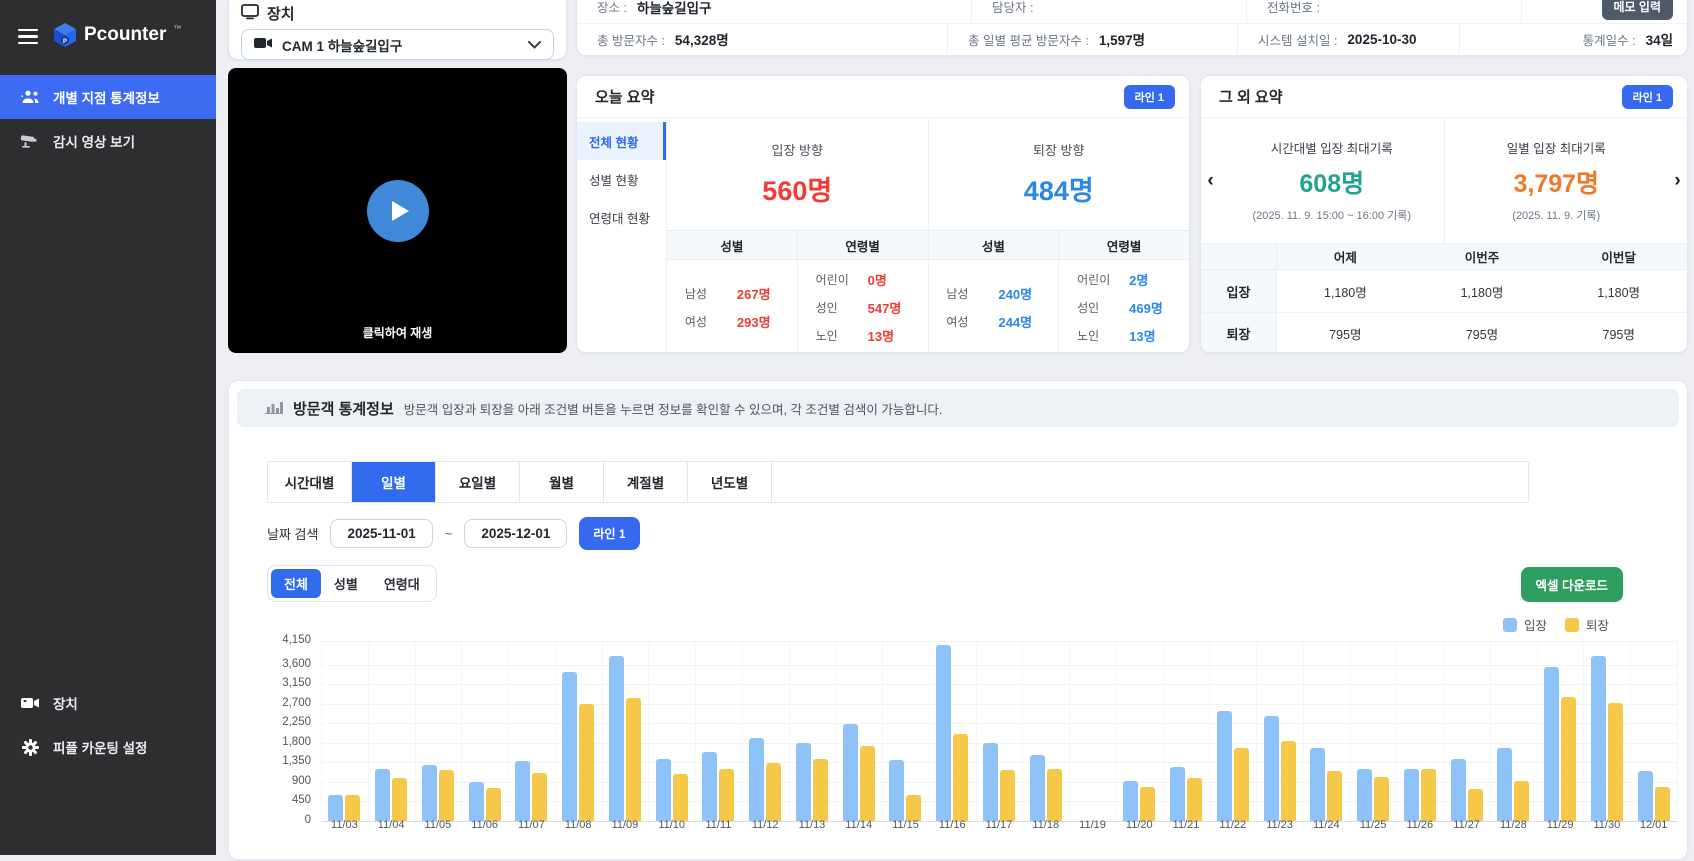 The image size is (1694, 861). What do you see at coordinates (476, 801) in the screenshot?
I see `bar-입장-11/06` at bounding box center [476, 801].